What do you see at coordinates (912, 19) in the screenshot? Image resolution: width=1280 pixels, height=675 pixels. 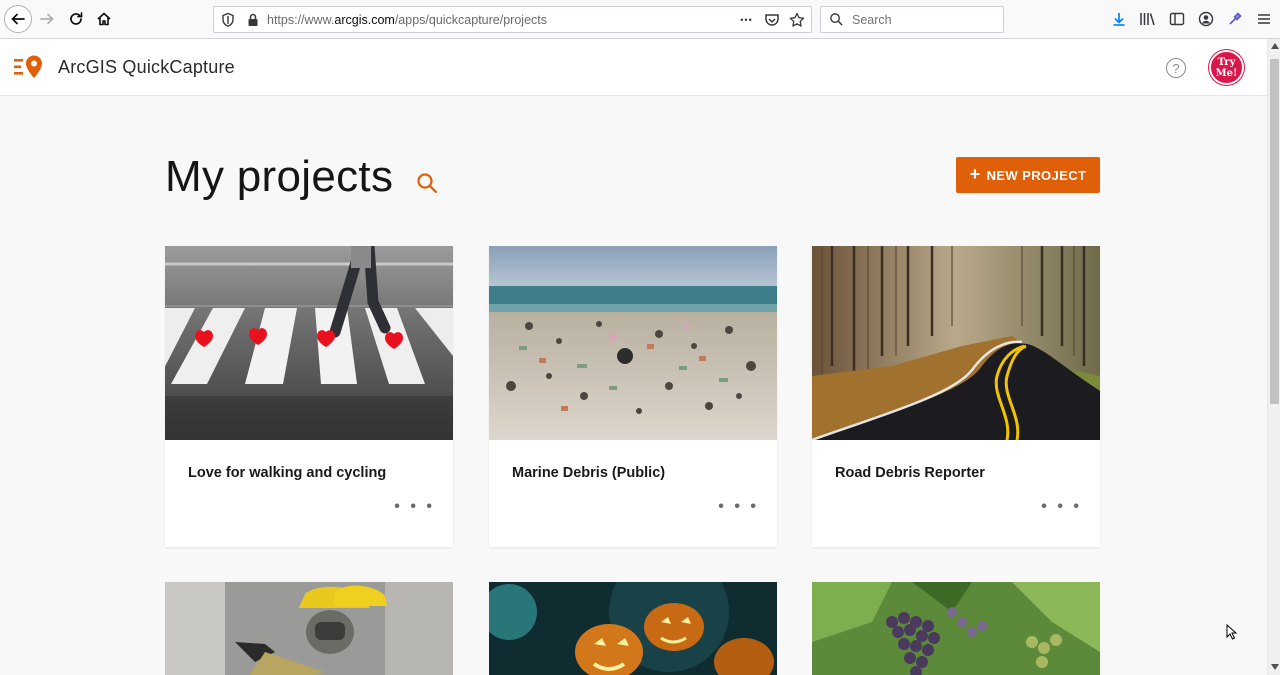 I see `browser-search-input: Search` at bounding box center [912, 19].